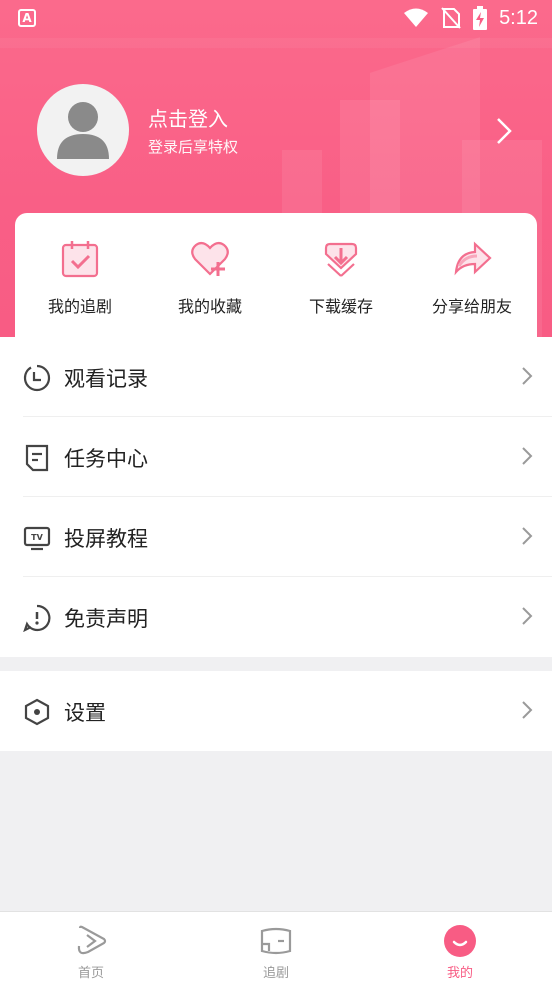  I want to click on battery-charging-icon, so click(480, 18).